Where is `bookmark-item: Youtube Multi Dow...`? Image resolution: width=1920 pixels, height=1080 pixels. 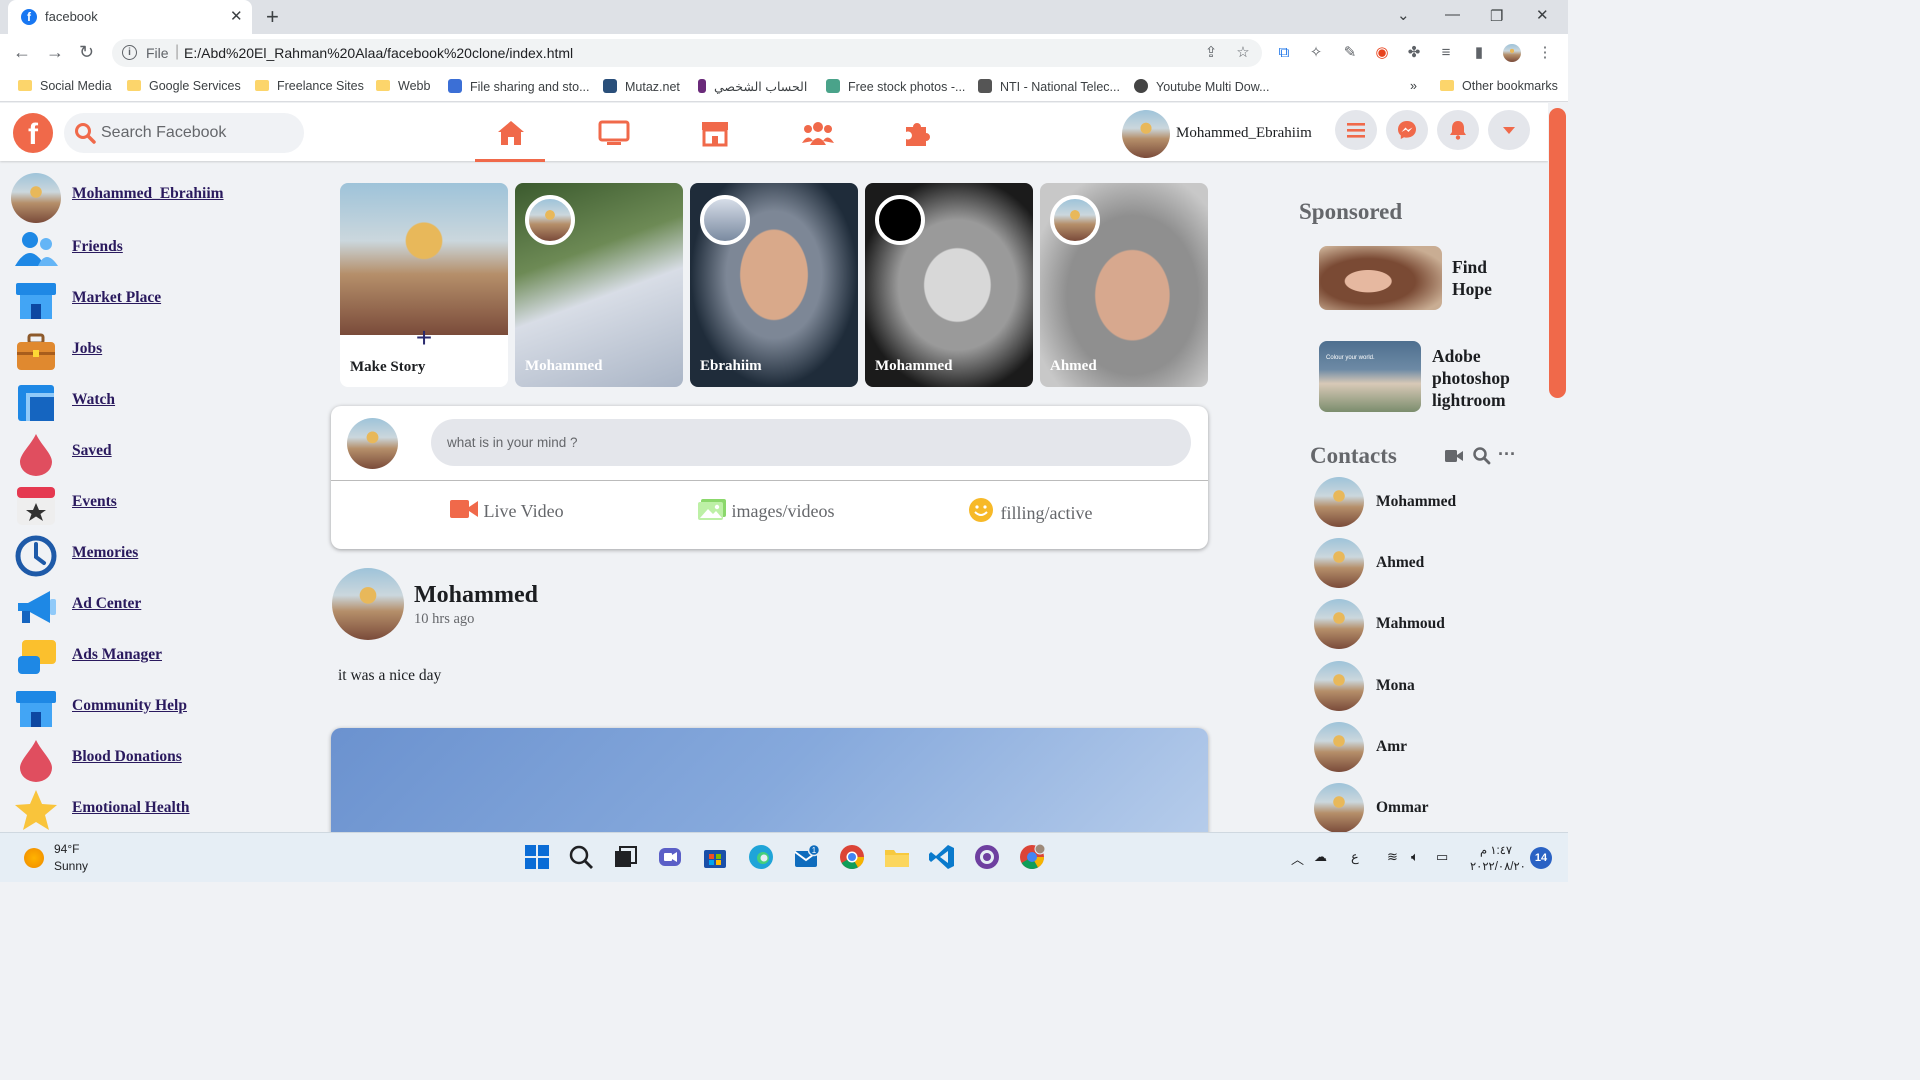 bookmark-item: Youtube Multi Dow... is located at coordinates (1202, 86).